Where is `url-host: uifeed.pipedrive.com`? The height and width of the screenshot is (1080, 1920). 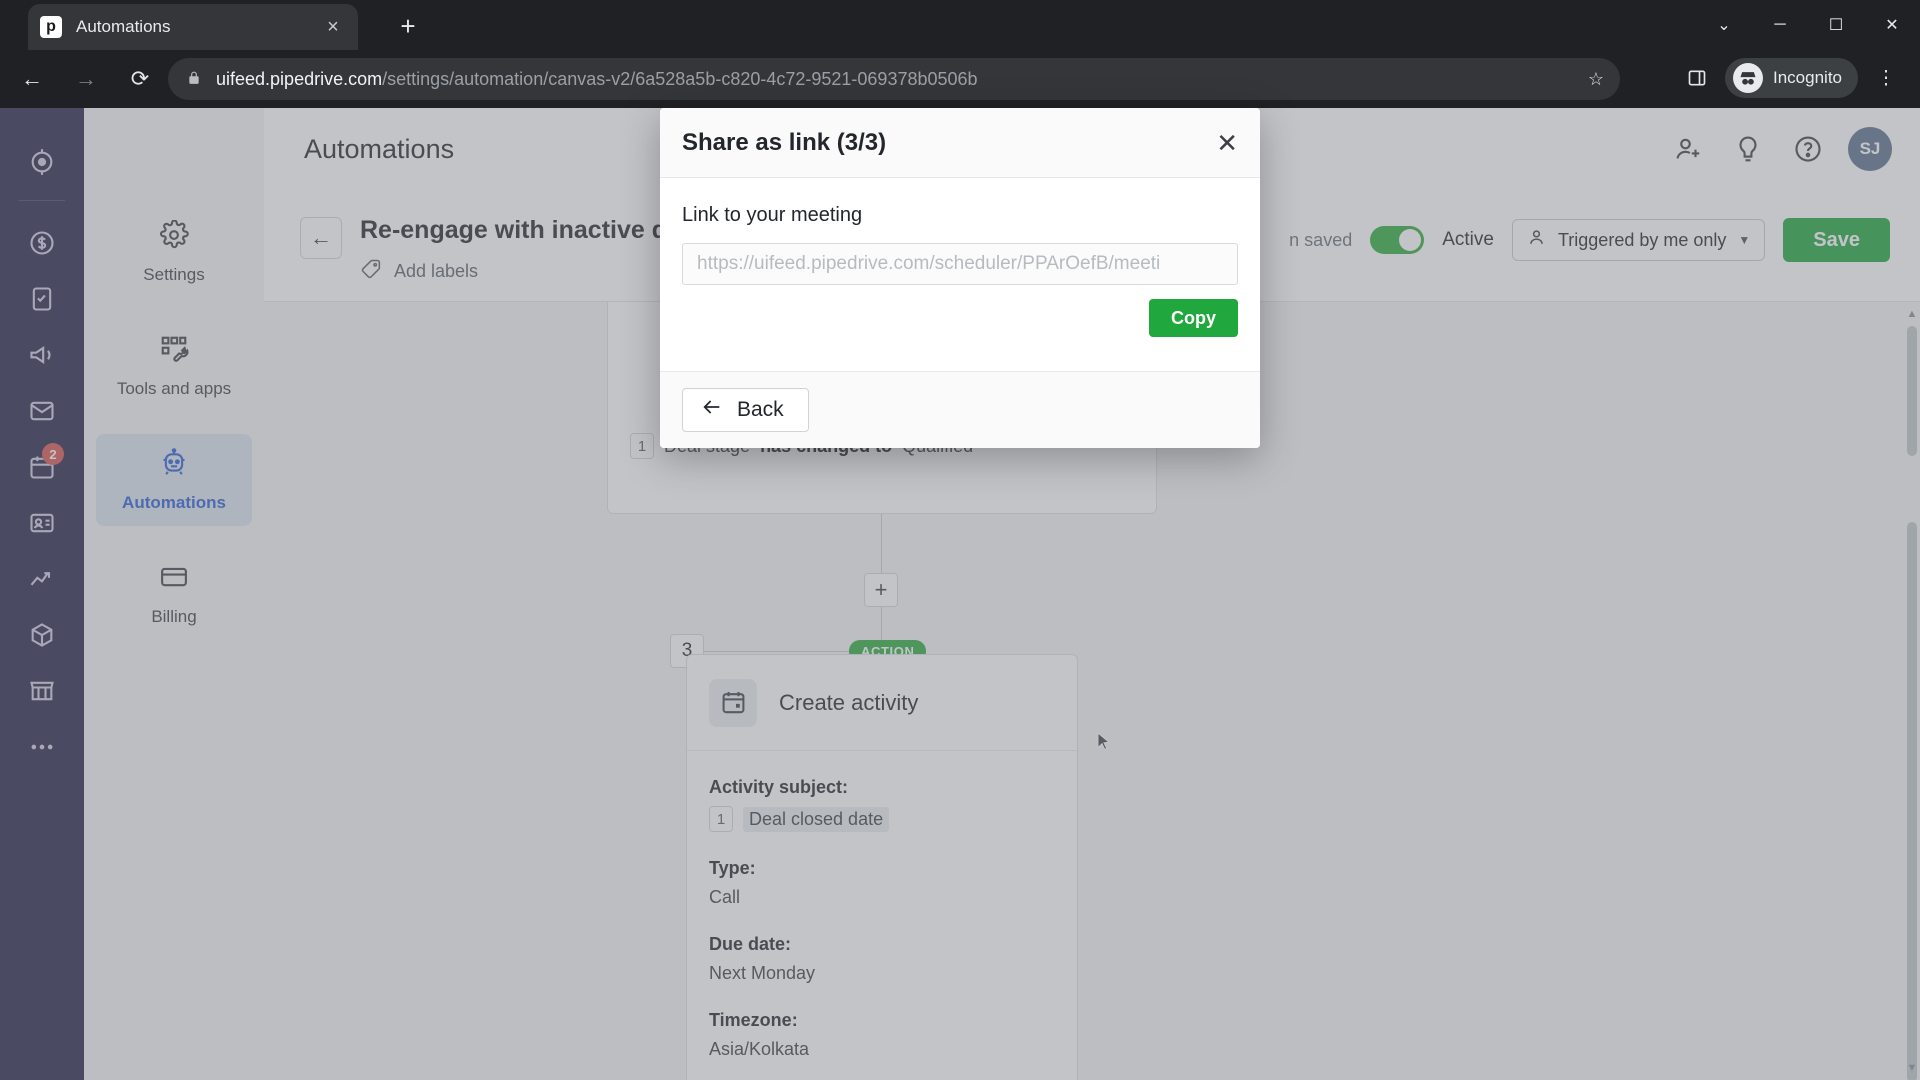 url-host: uifeed.pipedrive.com is located at coordinates (299, 78).